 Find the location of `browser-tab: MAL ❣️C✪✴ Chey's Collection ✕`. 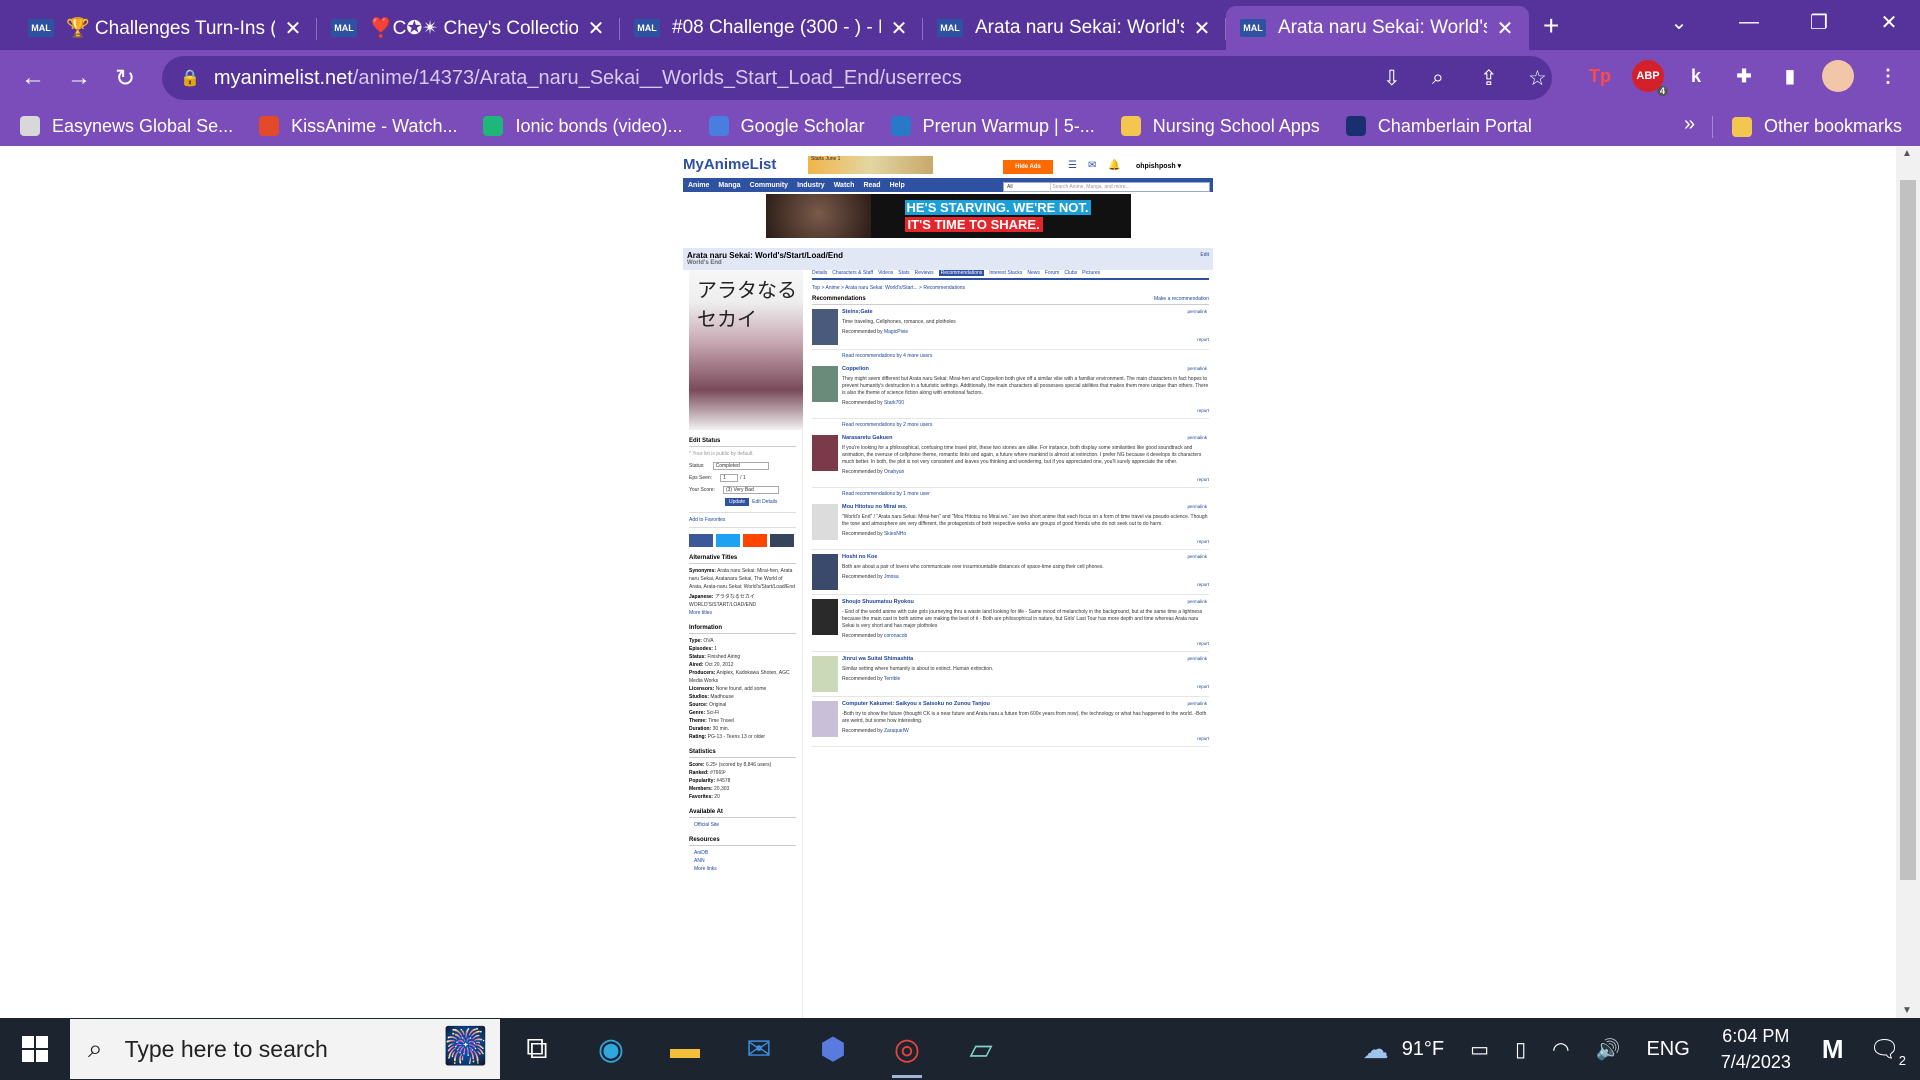

browser-tab: MAL ❣️C✪✴ Chey's Collection ✕ is located at coordinates (468, 28).